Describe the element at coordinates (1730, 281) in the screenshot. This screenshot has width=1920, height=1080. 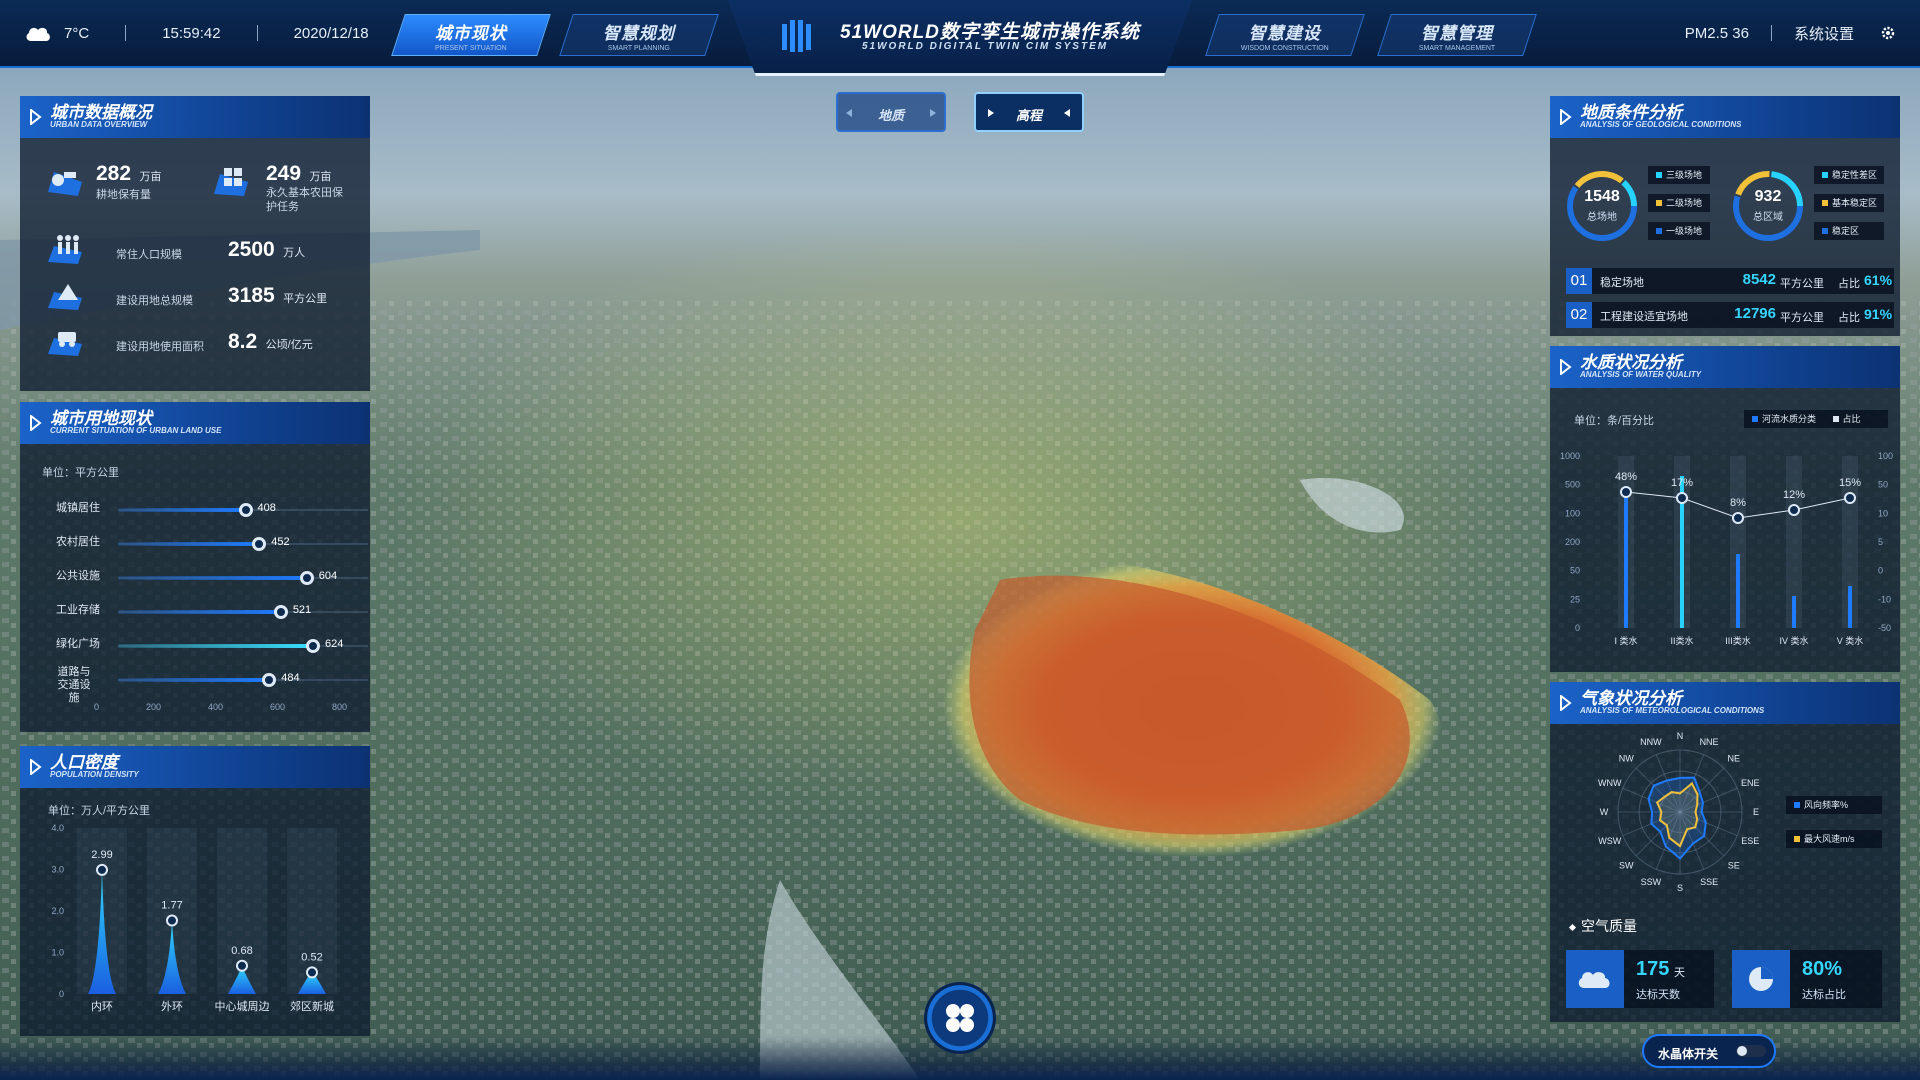
I see `geology-row: 01 稳定场地 8542 平方公里 占比 61%` at that location.